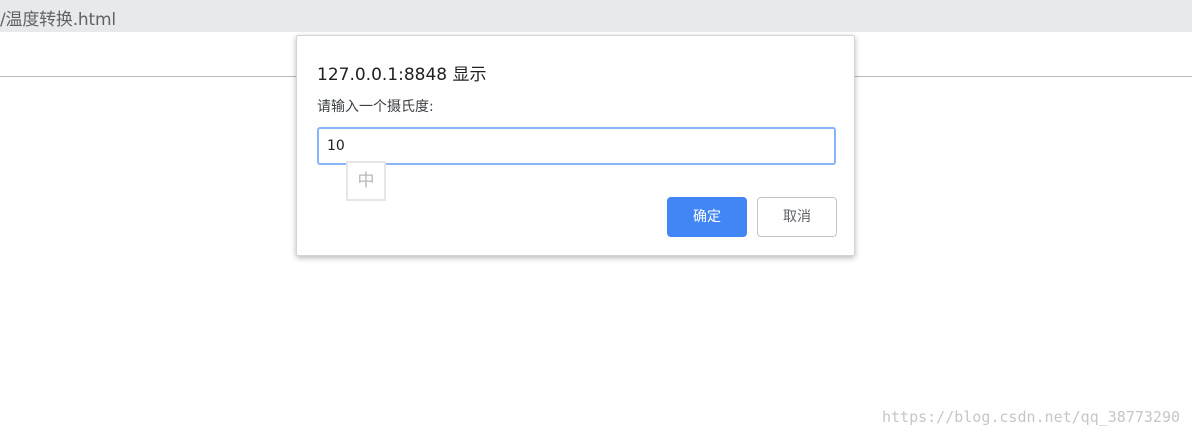 The height and width of the screenshot is (439, 1192). I want to click on ime-mode-indicator: 中, so click(366, 181).